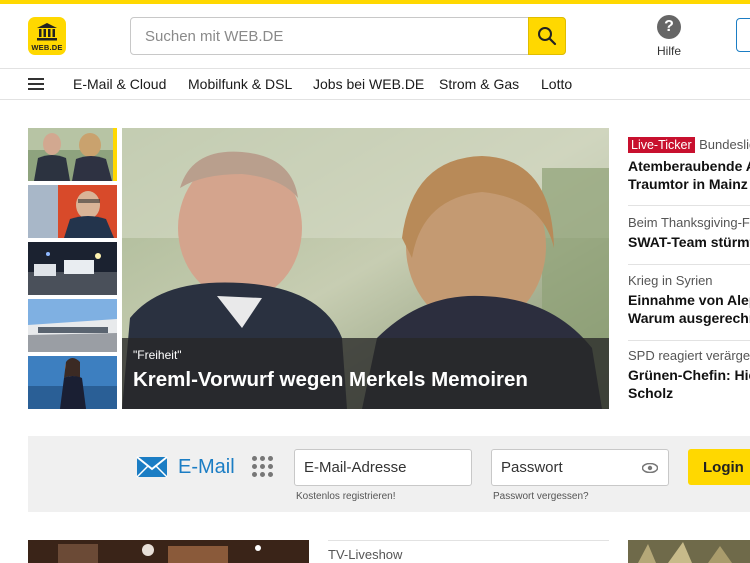  Describe the element at coordinates (346, 496) in the screenshot. I see `register-link: Kostenlos registrieren!` at that location.